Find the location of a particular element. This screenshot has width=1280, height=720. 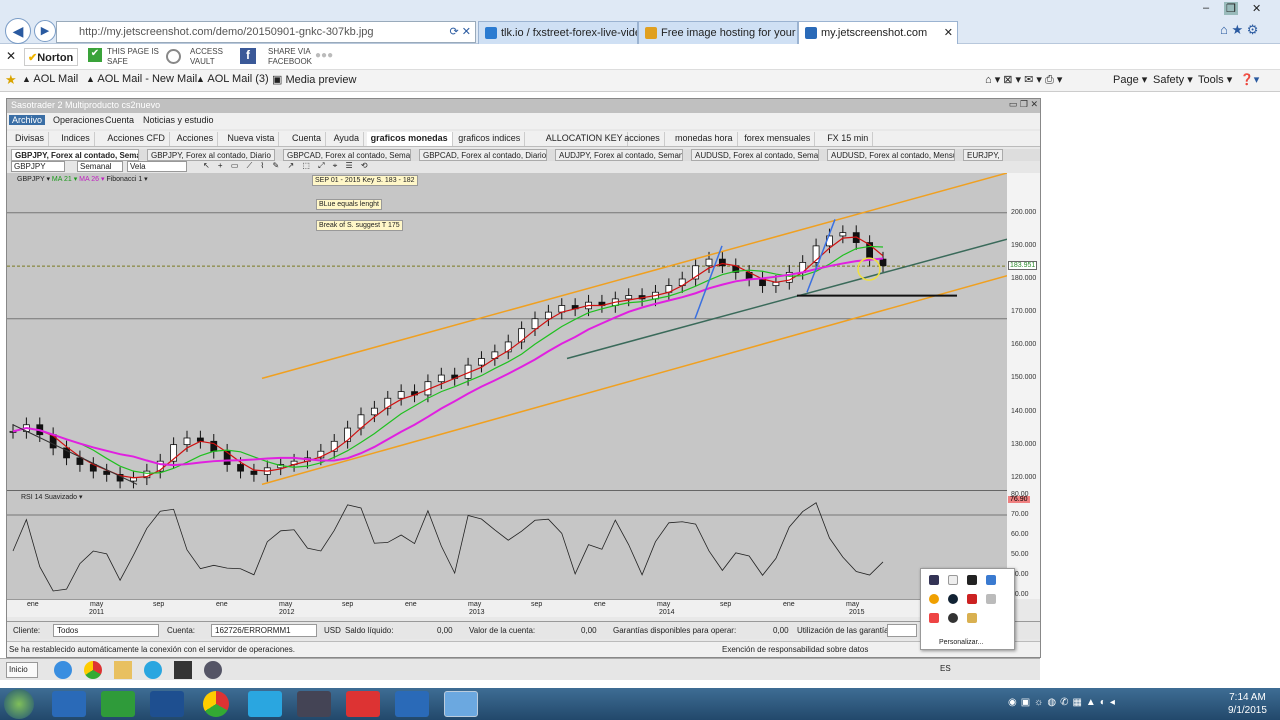

chart-tab: AUDUSD, Forex al contado, Mensual is located at coordinates (891, 155).